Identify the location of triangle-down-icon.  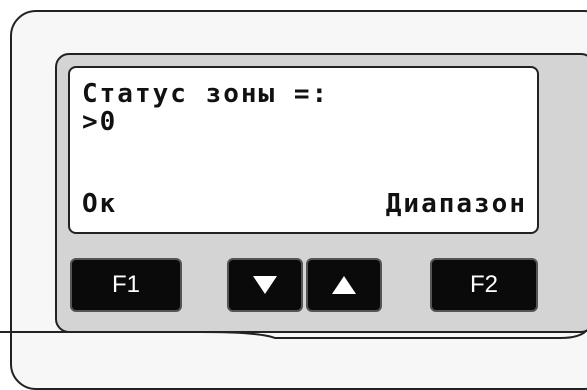
(265, 285).